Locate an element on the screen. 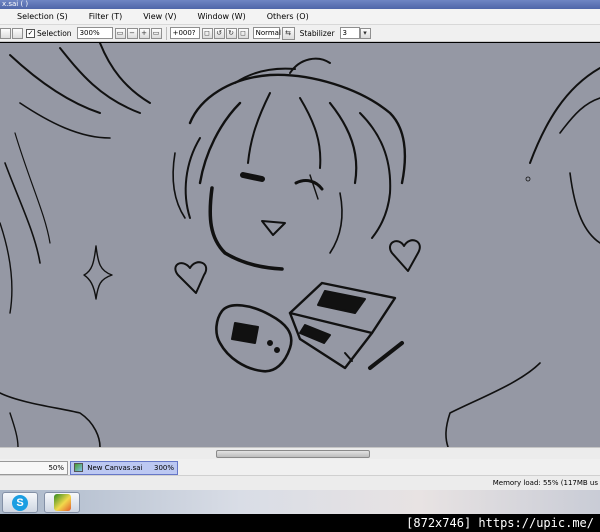 The width and height of the screenshot is (600, 532). horizontal-scrollbar is located at coordinates (300, 453).